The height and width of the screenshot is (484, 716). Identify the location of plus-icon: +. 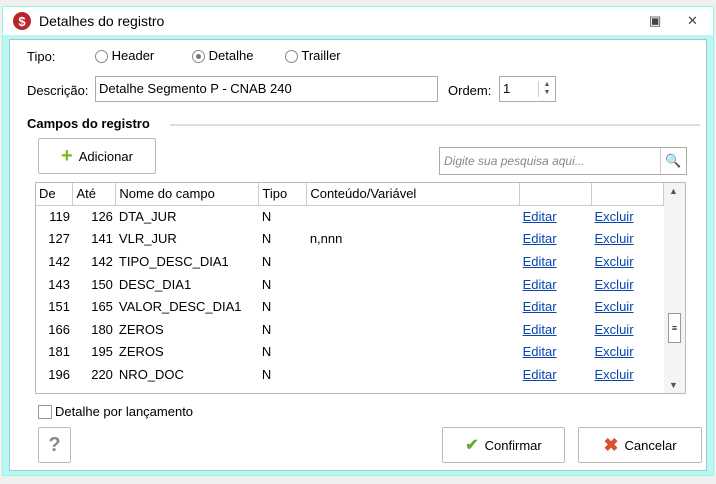
(67, 155).